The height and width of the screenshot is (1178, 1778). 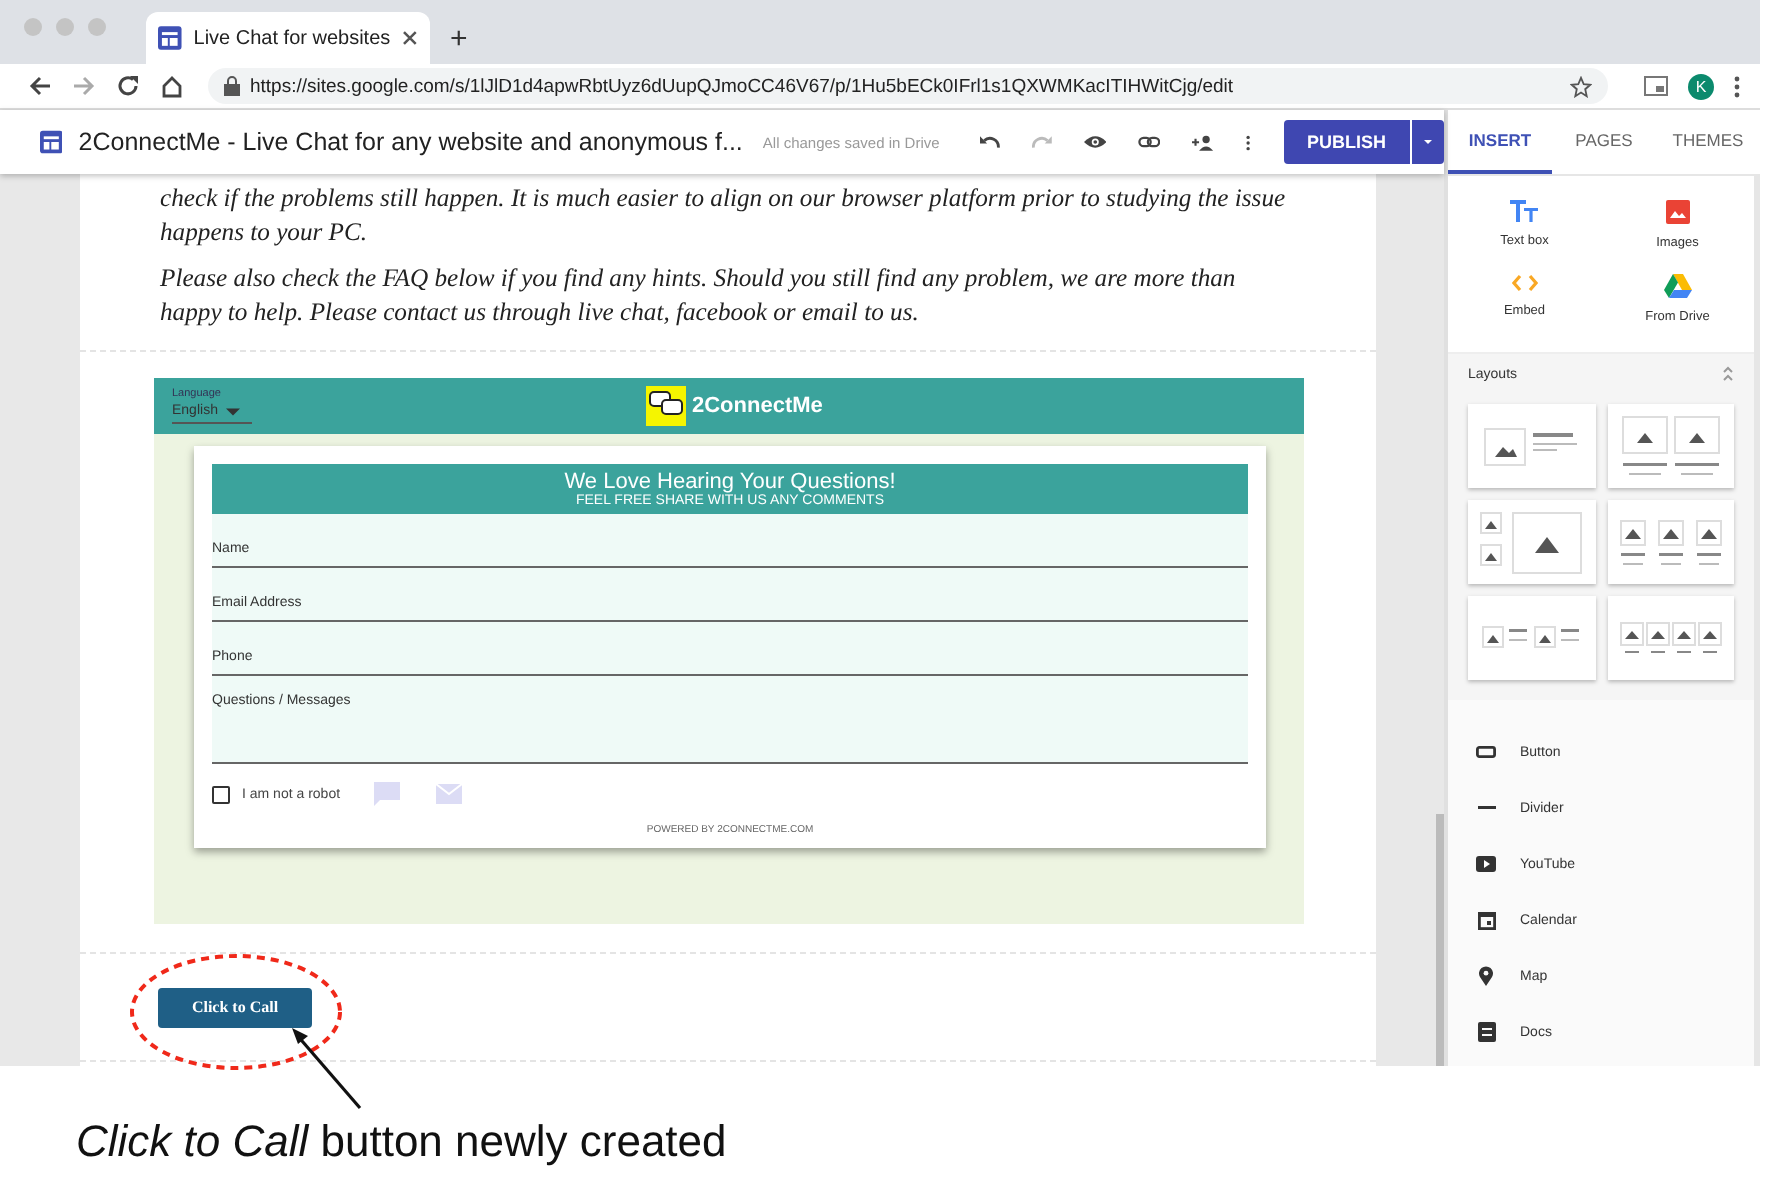 I want to click on image-icon, so click(x=1677, y=212).